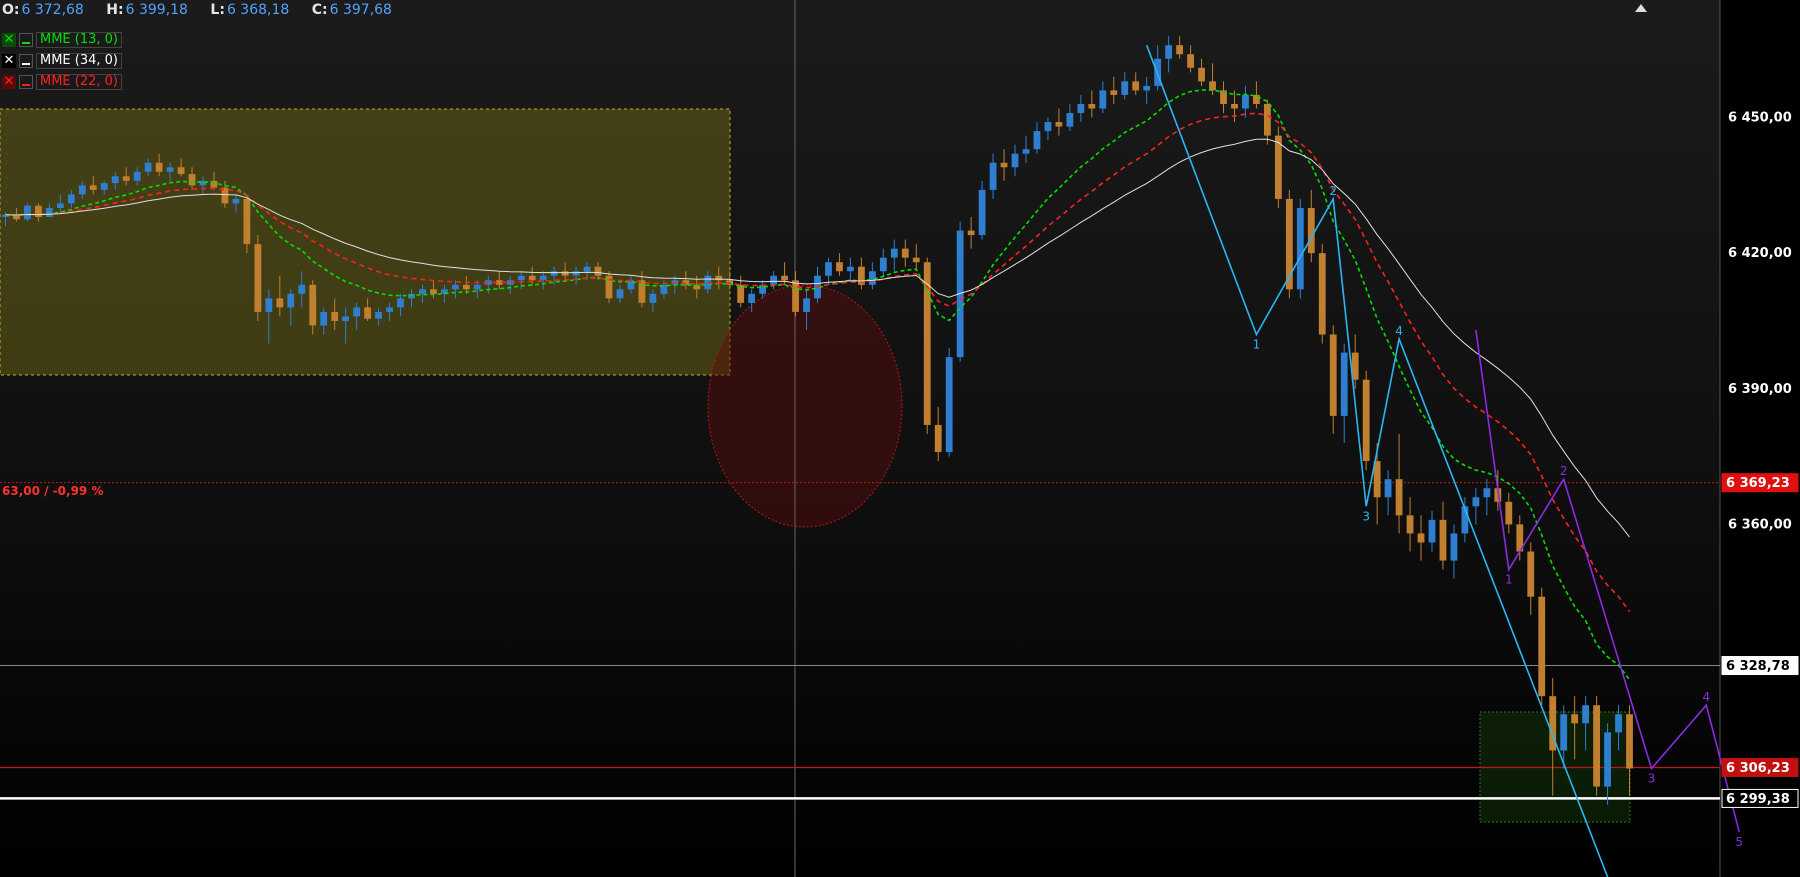 This screenshot has height=877, width=1800. Describe the element at coordinates (79, 40) in the screenshot. I see `ema13-label: MME (13, 0)` at that location.